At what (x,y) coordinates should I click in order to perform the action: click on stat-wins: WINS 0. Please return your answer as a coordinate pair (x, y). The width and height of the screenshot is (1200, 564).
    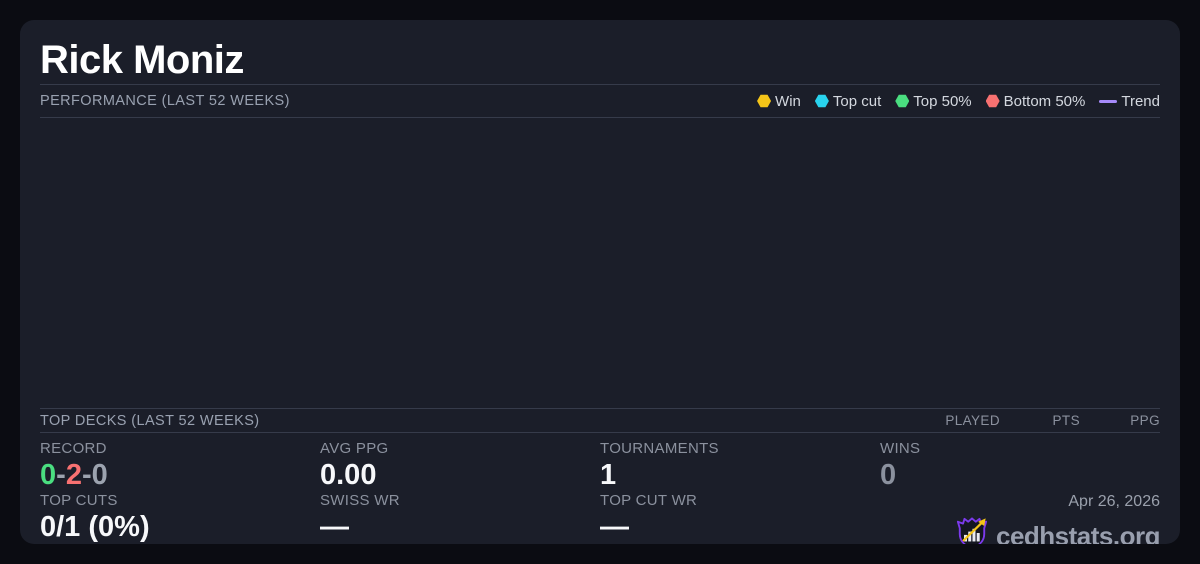
    Looking at the image, I should click on (1020, 466).